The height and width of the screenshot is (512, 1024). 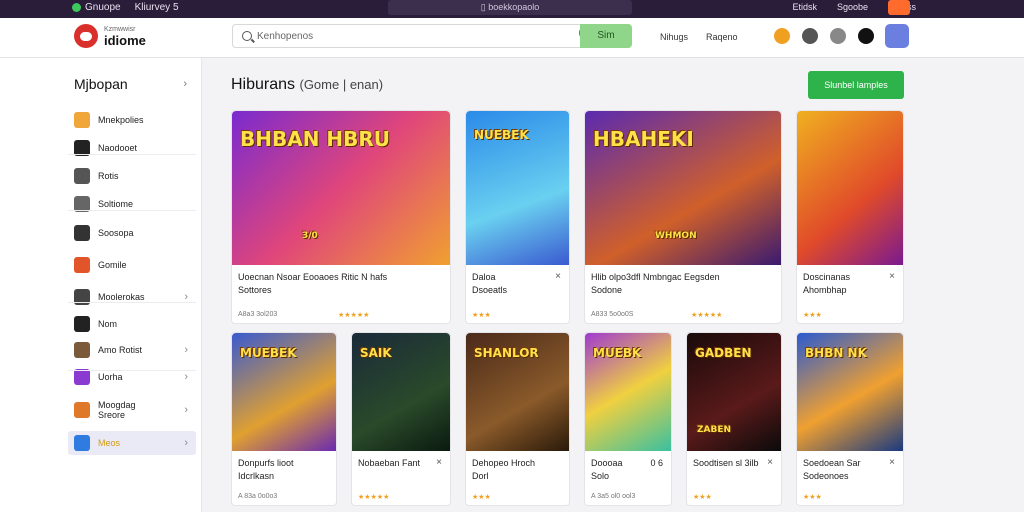 I want to click on search-button: Sim, so click(x=606, y=36).